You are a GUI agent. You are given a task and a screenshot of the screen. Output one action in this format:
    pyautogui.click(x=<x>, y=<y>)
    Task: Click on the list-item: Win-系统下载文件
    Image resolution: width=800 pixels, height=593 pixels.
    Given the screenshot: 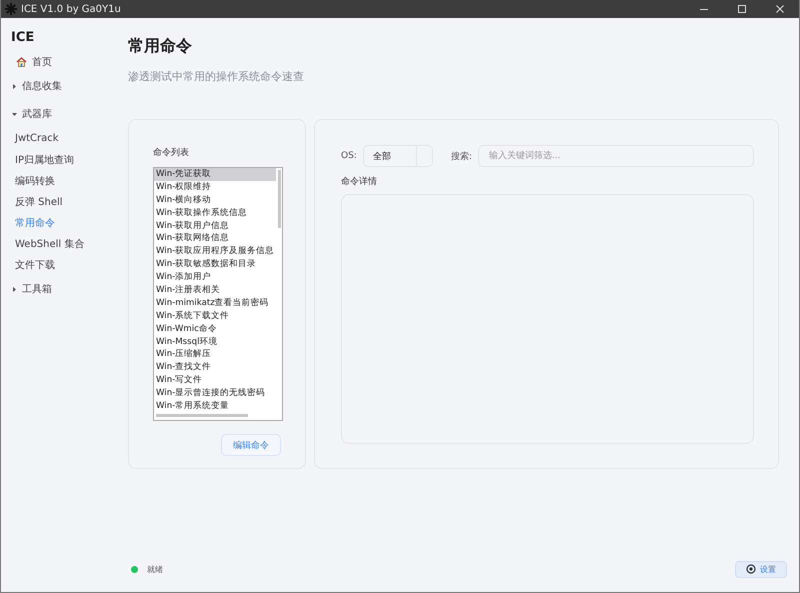 What is the action you would take?
    pyautogui.click(x=215, y=316)
    